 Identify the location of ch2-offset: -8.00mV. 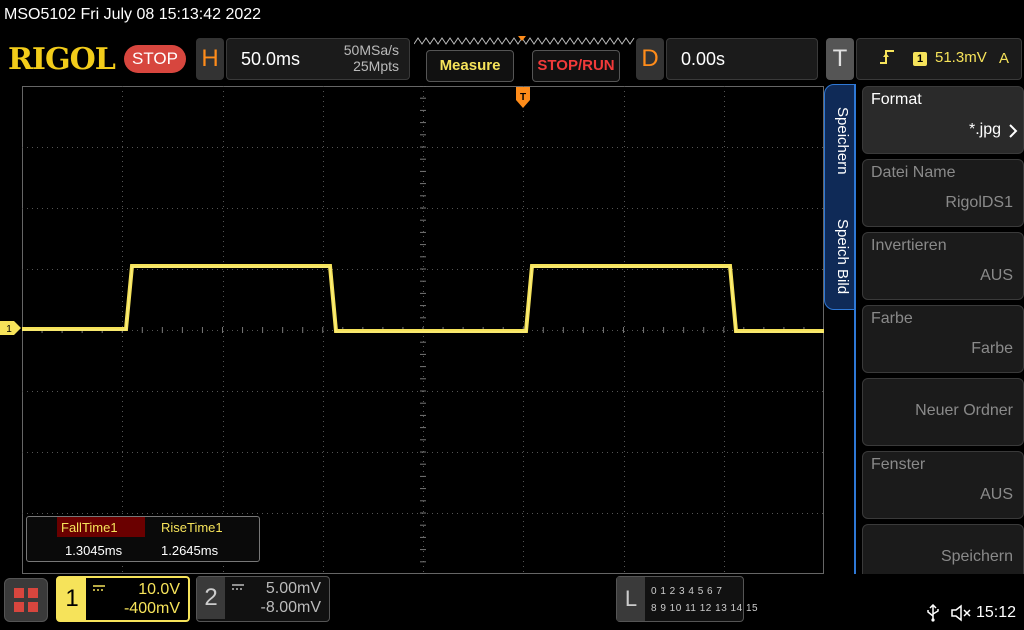
(290, 607).